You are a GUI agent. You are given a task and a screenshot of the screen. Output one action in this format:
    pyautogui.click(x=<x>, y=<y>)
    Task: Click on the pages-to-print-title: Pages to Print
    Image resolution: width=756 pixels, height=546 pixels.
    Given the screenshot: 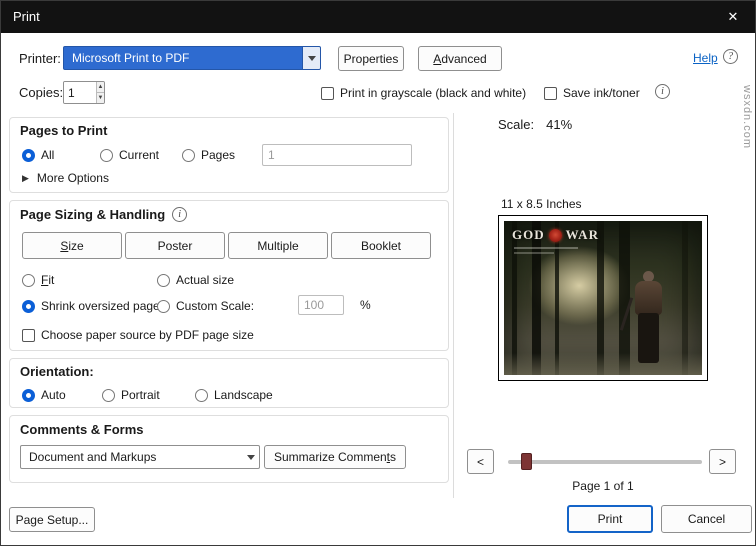 What is the action you would take?
    pyautogui.click(x=64, y=130)
    